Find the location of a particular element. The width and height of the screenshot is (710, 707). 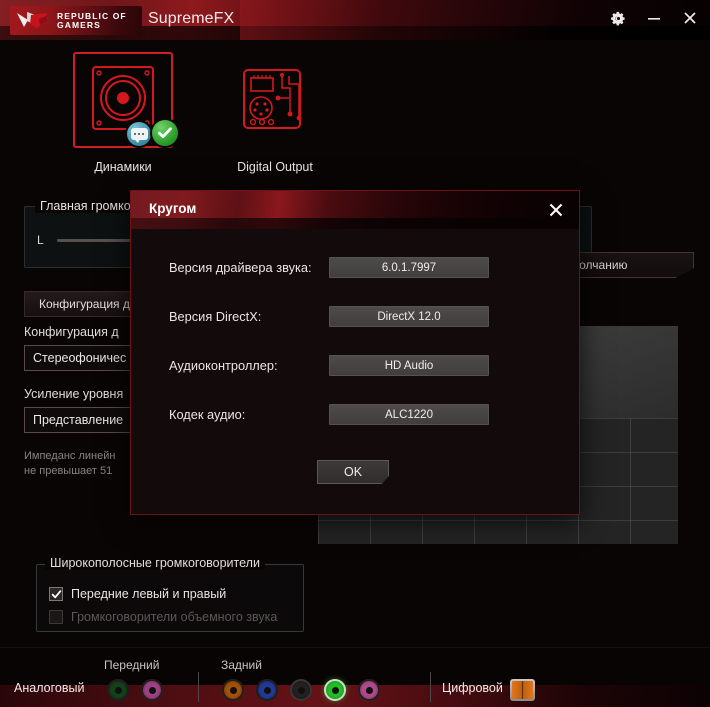

rog-eye-icon is located at coordinates (32, 19).